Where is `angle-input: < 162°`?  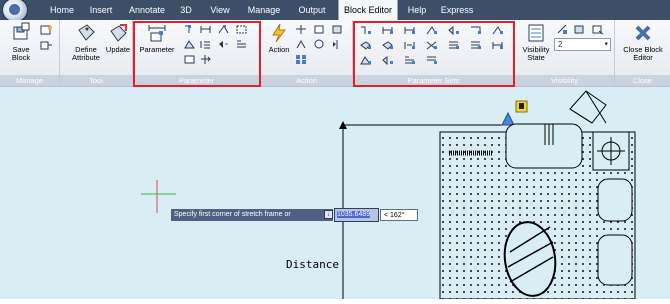 angle-input: < 162° is located at coordinates (399, 215).